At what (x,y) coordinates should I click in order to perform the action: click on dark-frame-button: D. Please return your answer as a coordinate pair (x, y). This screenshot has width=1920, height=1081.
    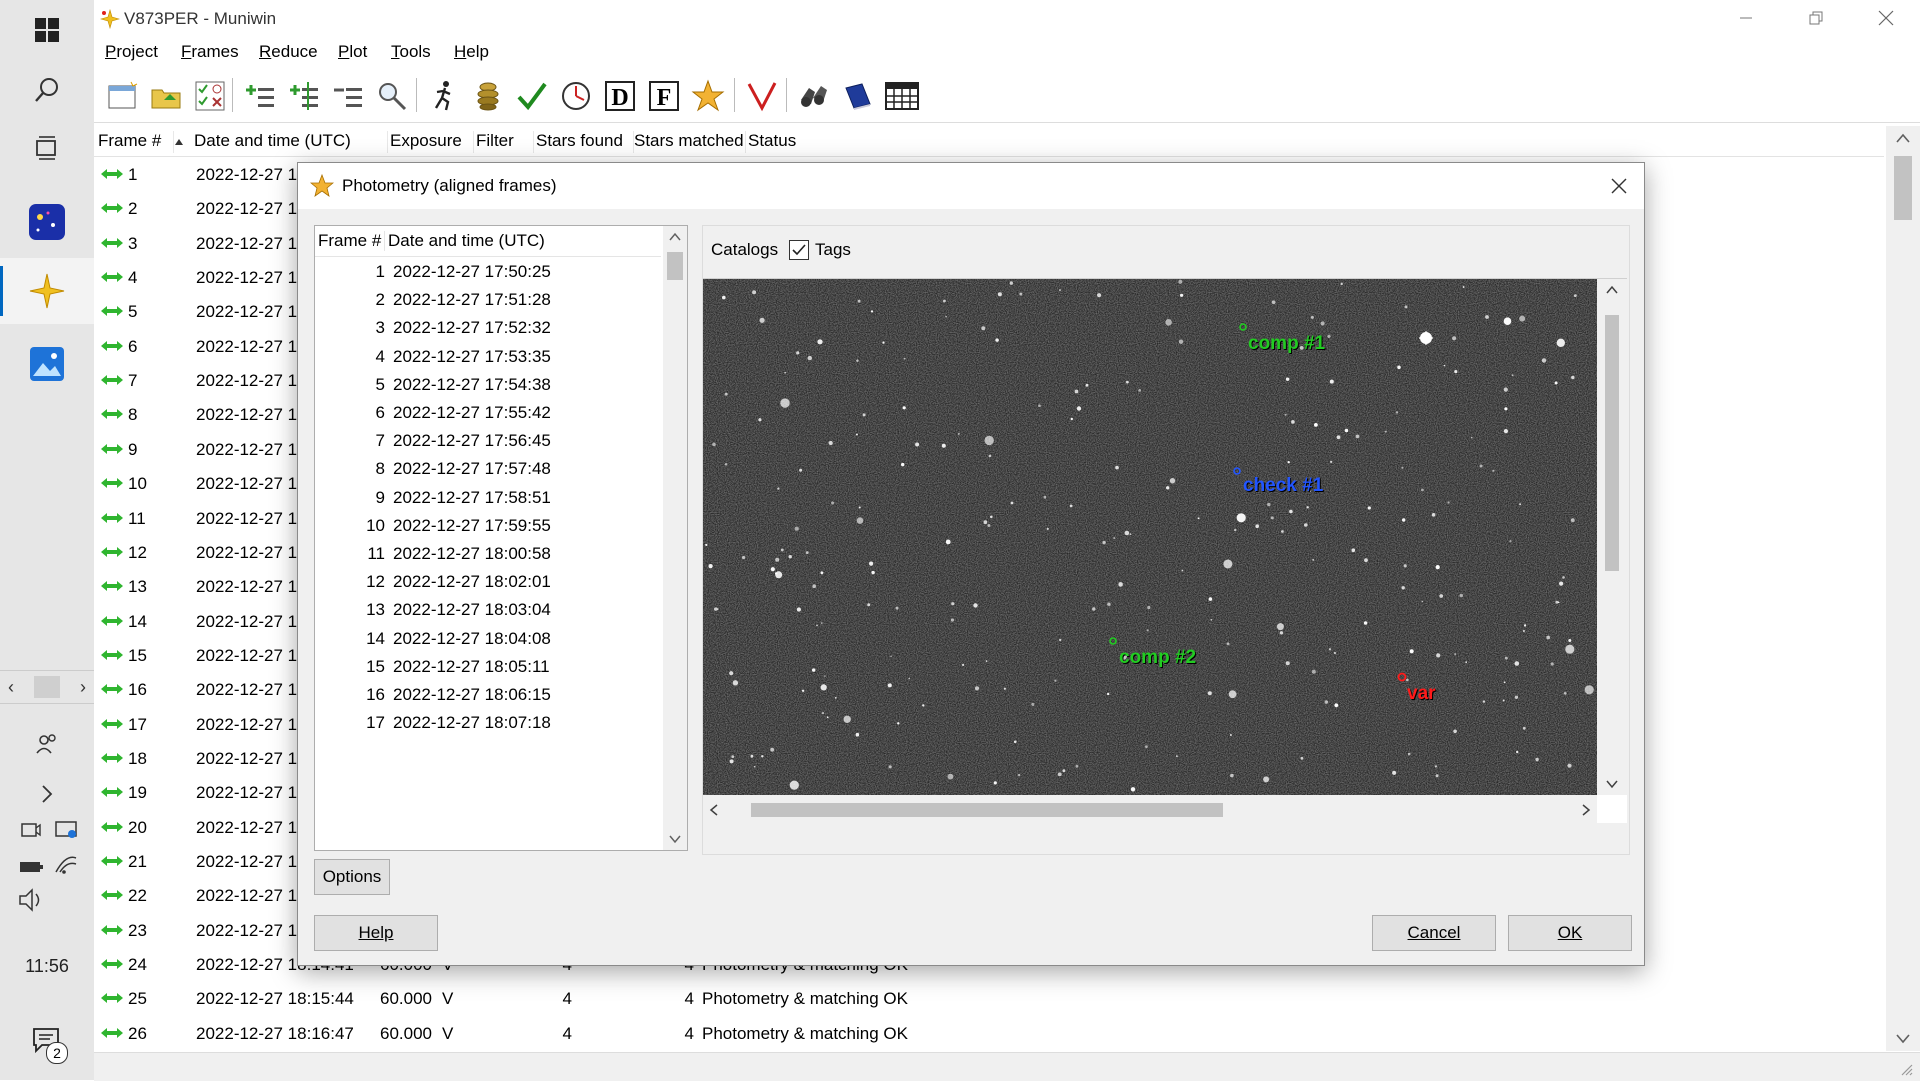
    Looking at the image, I should click on (620, 96).